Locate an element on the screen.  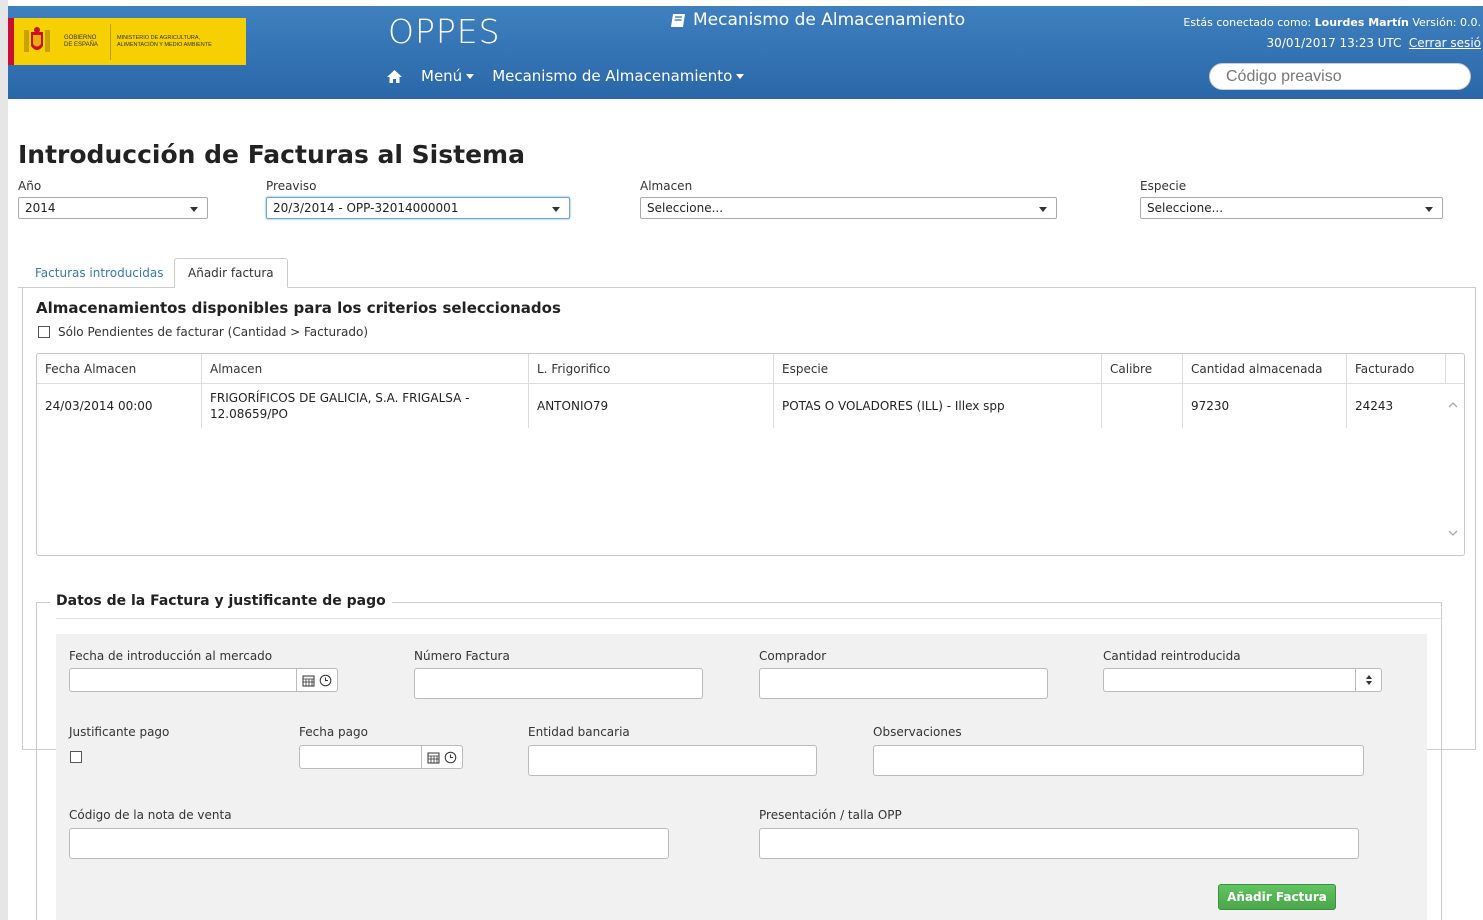
payment-date-picker is located at coordinates (381, 757).